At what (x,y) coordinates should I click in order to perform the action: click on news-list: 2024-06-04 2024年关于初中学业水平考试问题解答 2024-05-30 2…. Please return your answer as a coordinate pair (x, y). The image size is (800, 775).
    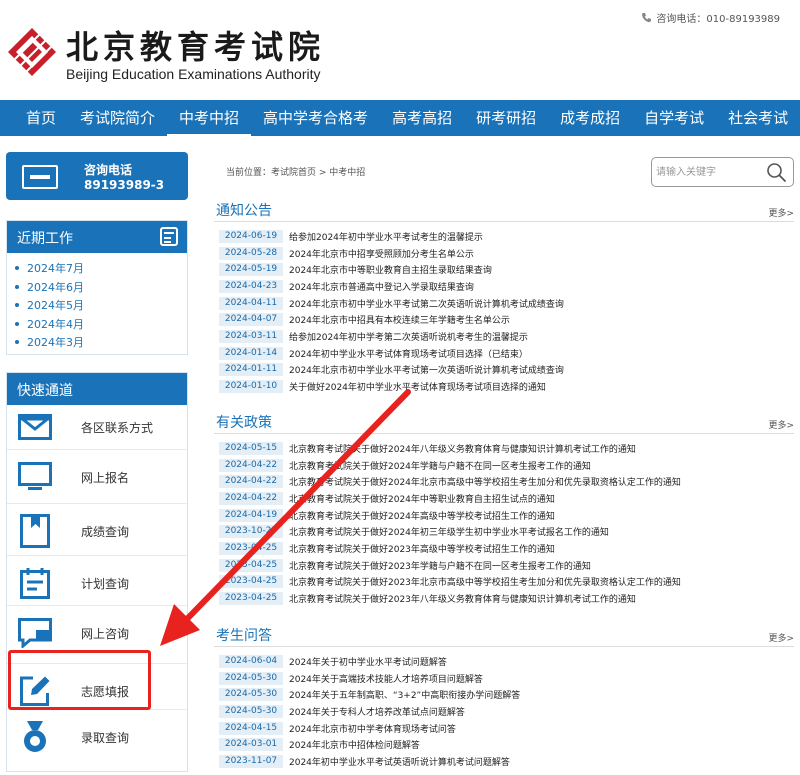
    Looking at the image, I should click on (504, 708).